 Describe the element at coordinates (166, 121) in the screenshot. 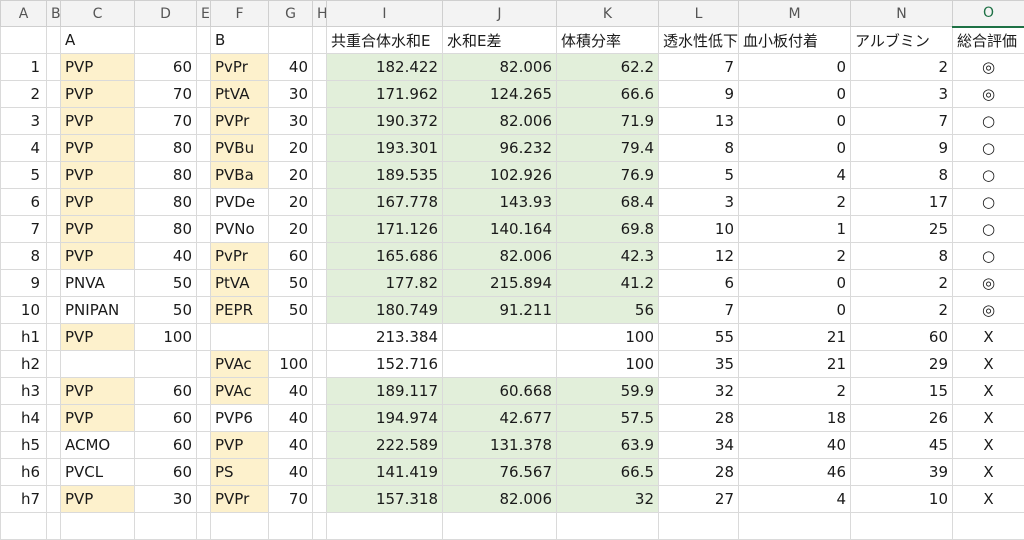

I see `cell-d: 70` at that location.